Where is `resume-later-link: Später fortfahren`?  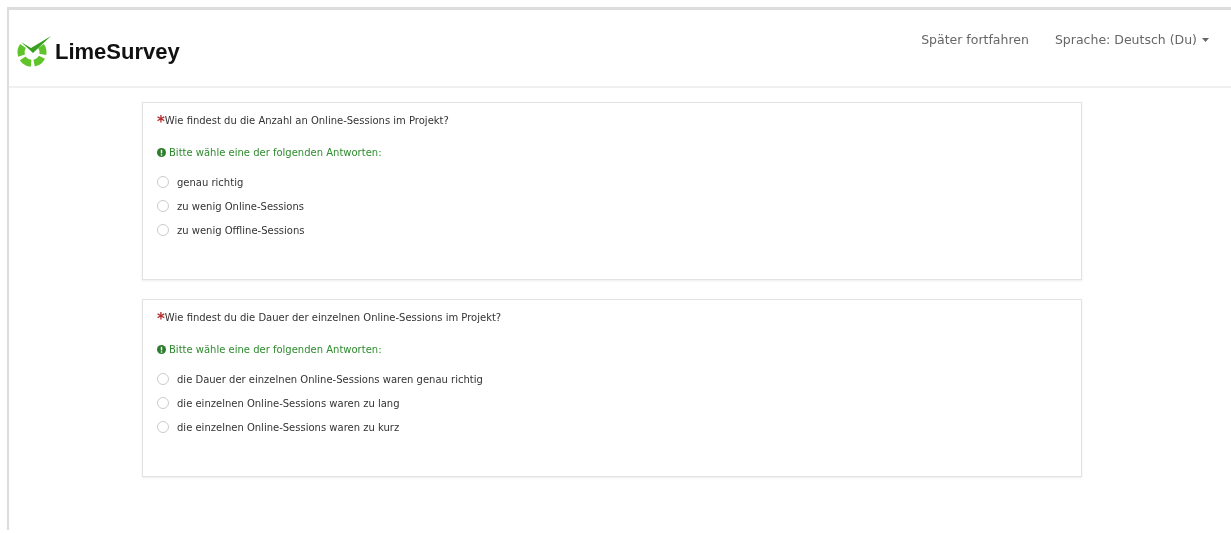
resume-later-link: Später fortfahren is located at coordinates (975, 39).